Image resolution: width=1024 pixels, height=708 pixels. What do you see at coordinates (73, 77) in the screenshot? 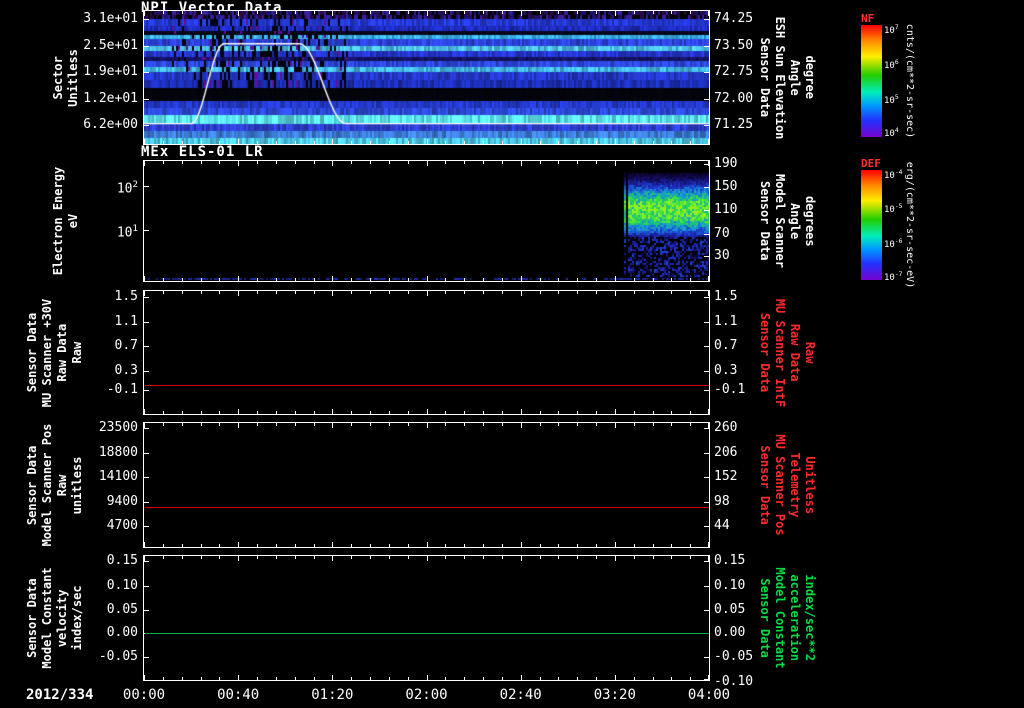
I see `left-axis-label-line: Unitless` at bounding box center [73, 77].